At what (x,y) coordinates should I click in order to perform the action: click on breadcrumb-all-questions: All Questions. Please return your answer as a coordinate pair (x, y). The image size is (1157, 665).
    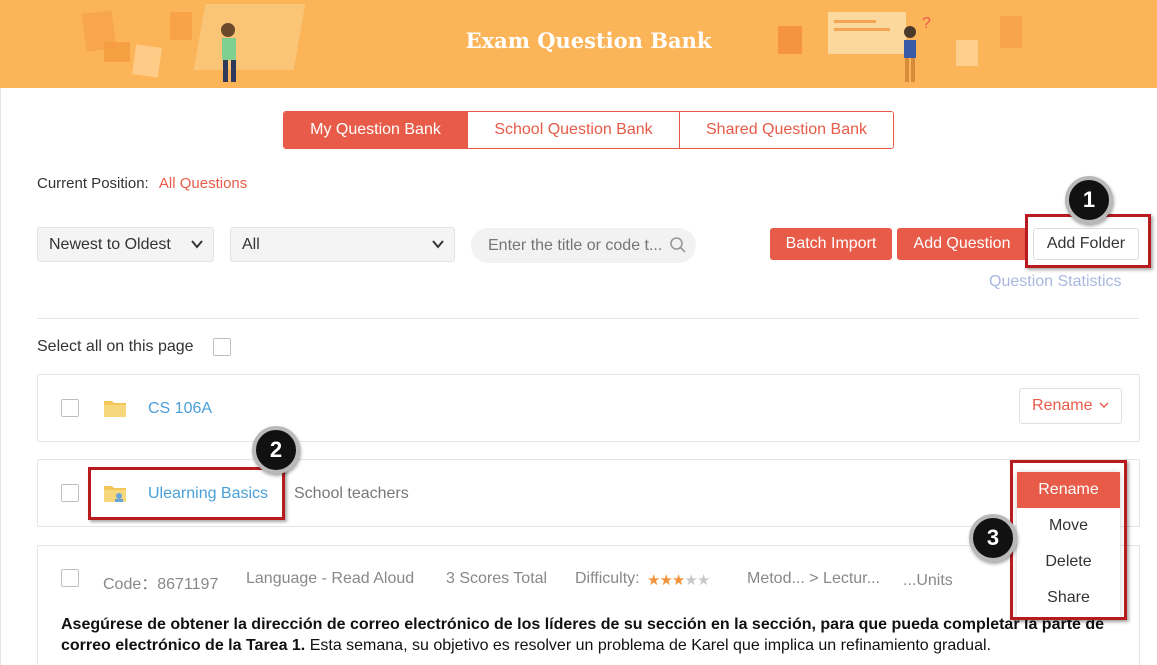
    Looking at the image, I should click on (203, 183).